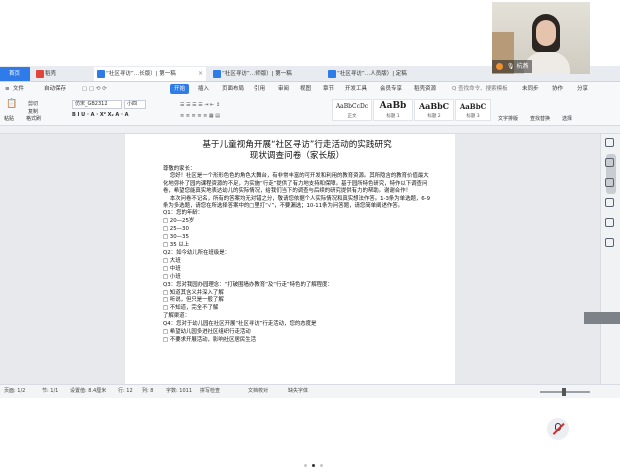 This screenshot has width=620, height=471. Describe the element at coordinates (508, 118) in the screenshot. I see `text-tools-button: 文字排版` at that location.